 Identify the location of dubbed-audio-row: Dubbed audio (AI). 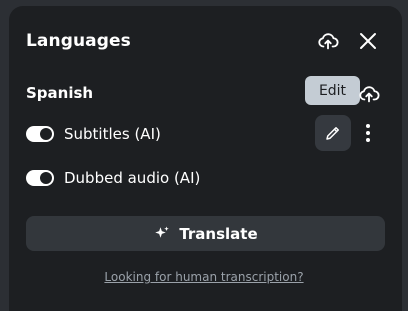
(113, 178).